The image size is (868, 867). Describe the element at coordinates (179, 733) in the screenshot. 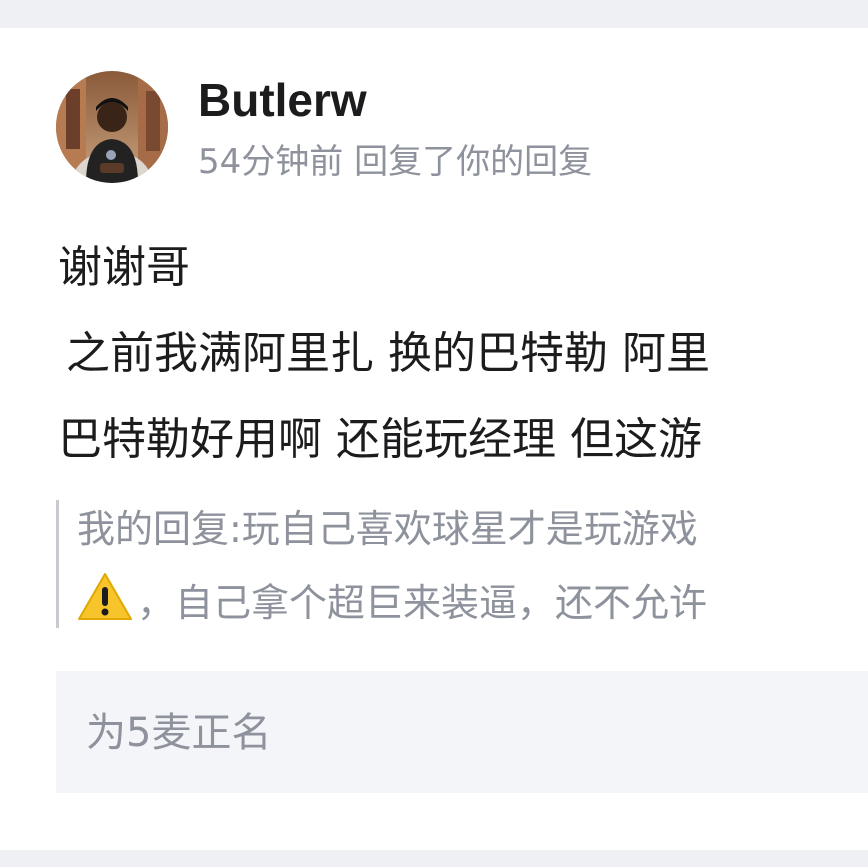

I see `reply-input-text: 为5麦正名` at that location.